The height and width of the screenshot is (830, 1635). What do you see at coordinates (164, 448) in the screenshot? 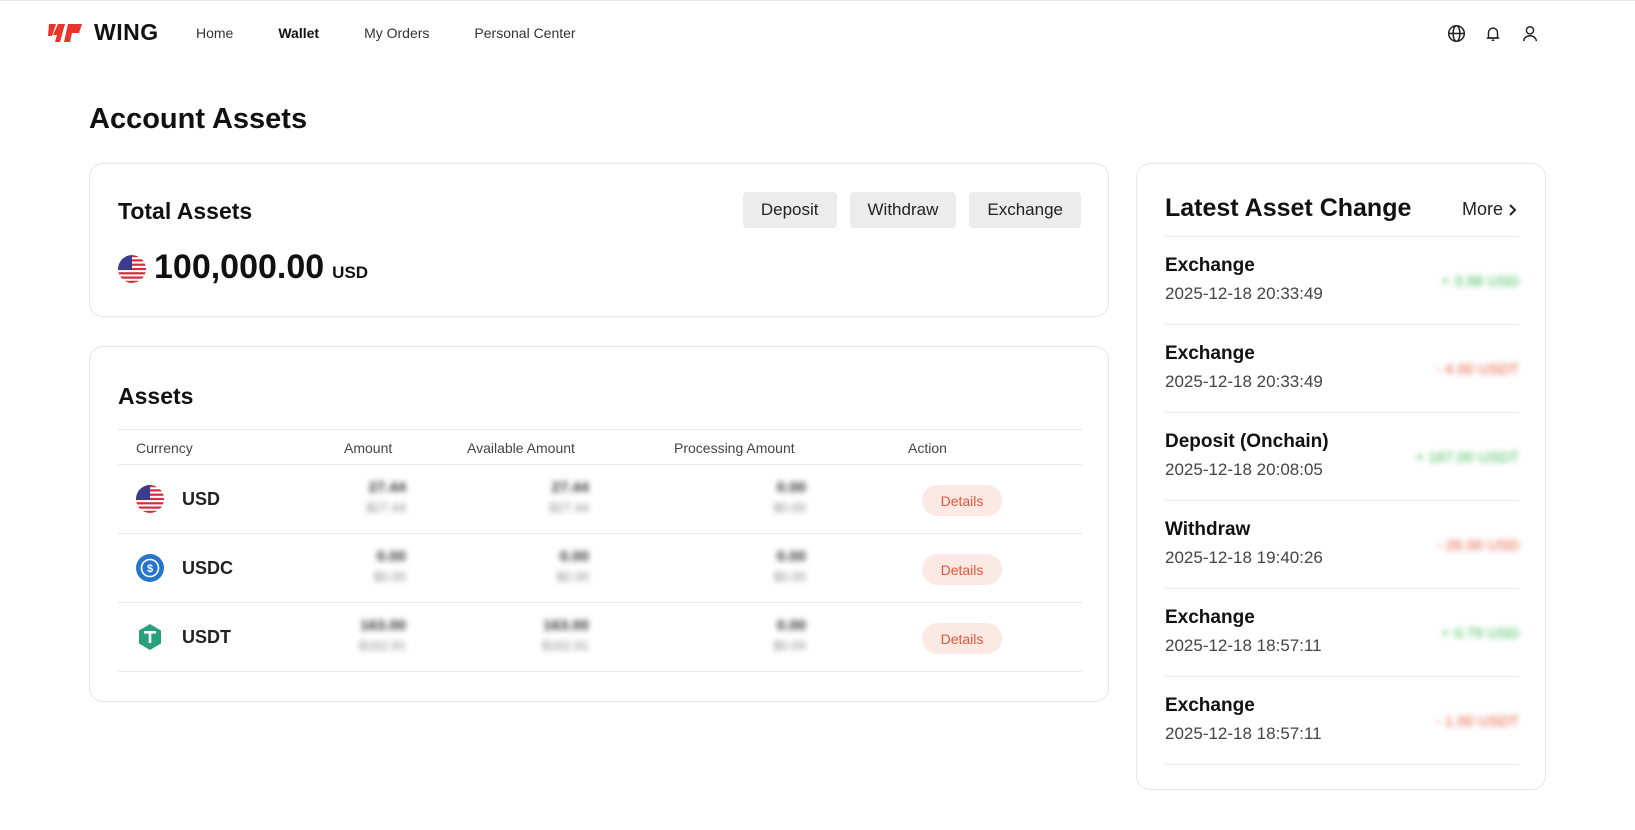
I see `col-currency: Currency` at bounding box center [164, 448].